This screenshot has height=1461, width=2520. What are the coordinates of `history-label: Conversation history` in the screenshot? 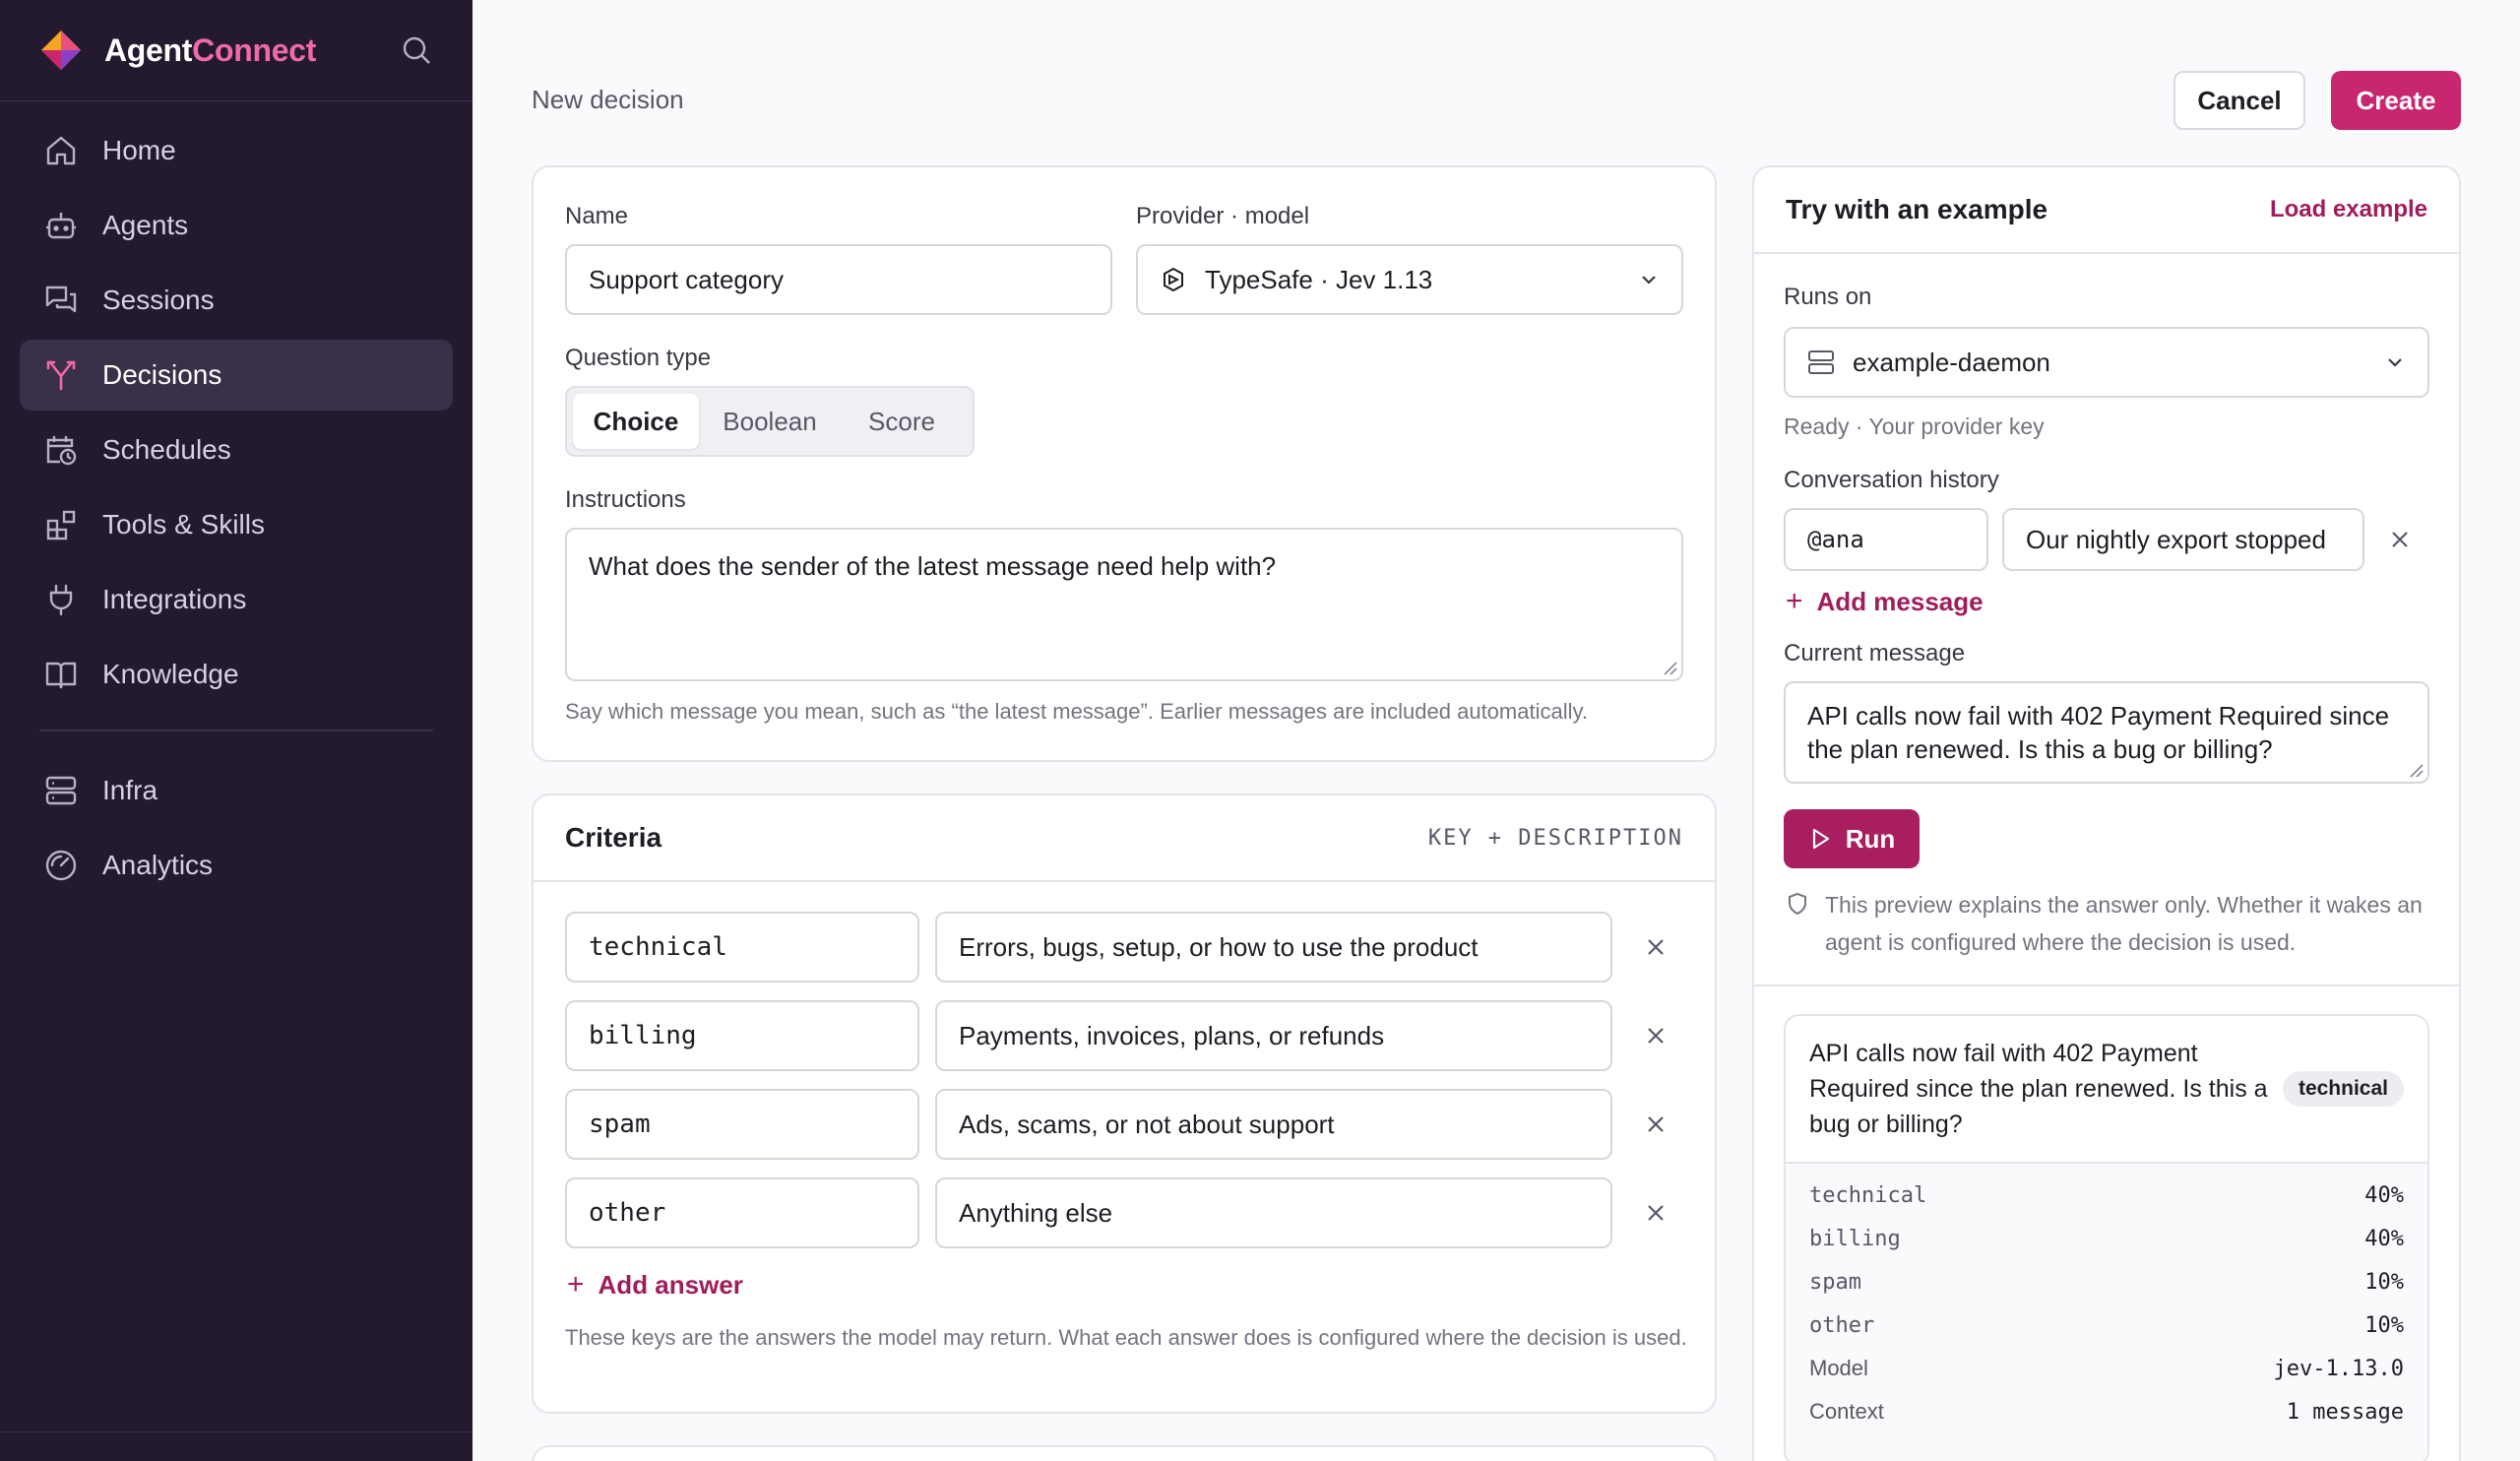 It's located at (1891, 480).